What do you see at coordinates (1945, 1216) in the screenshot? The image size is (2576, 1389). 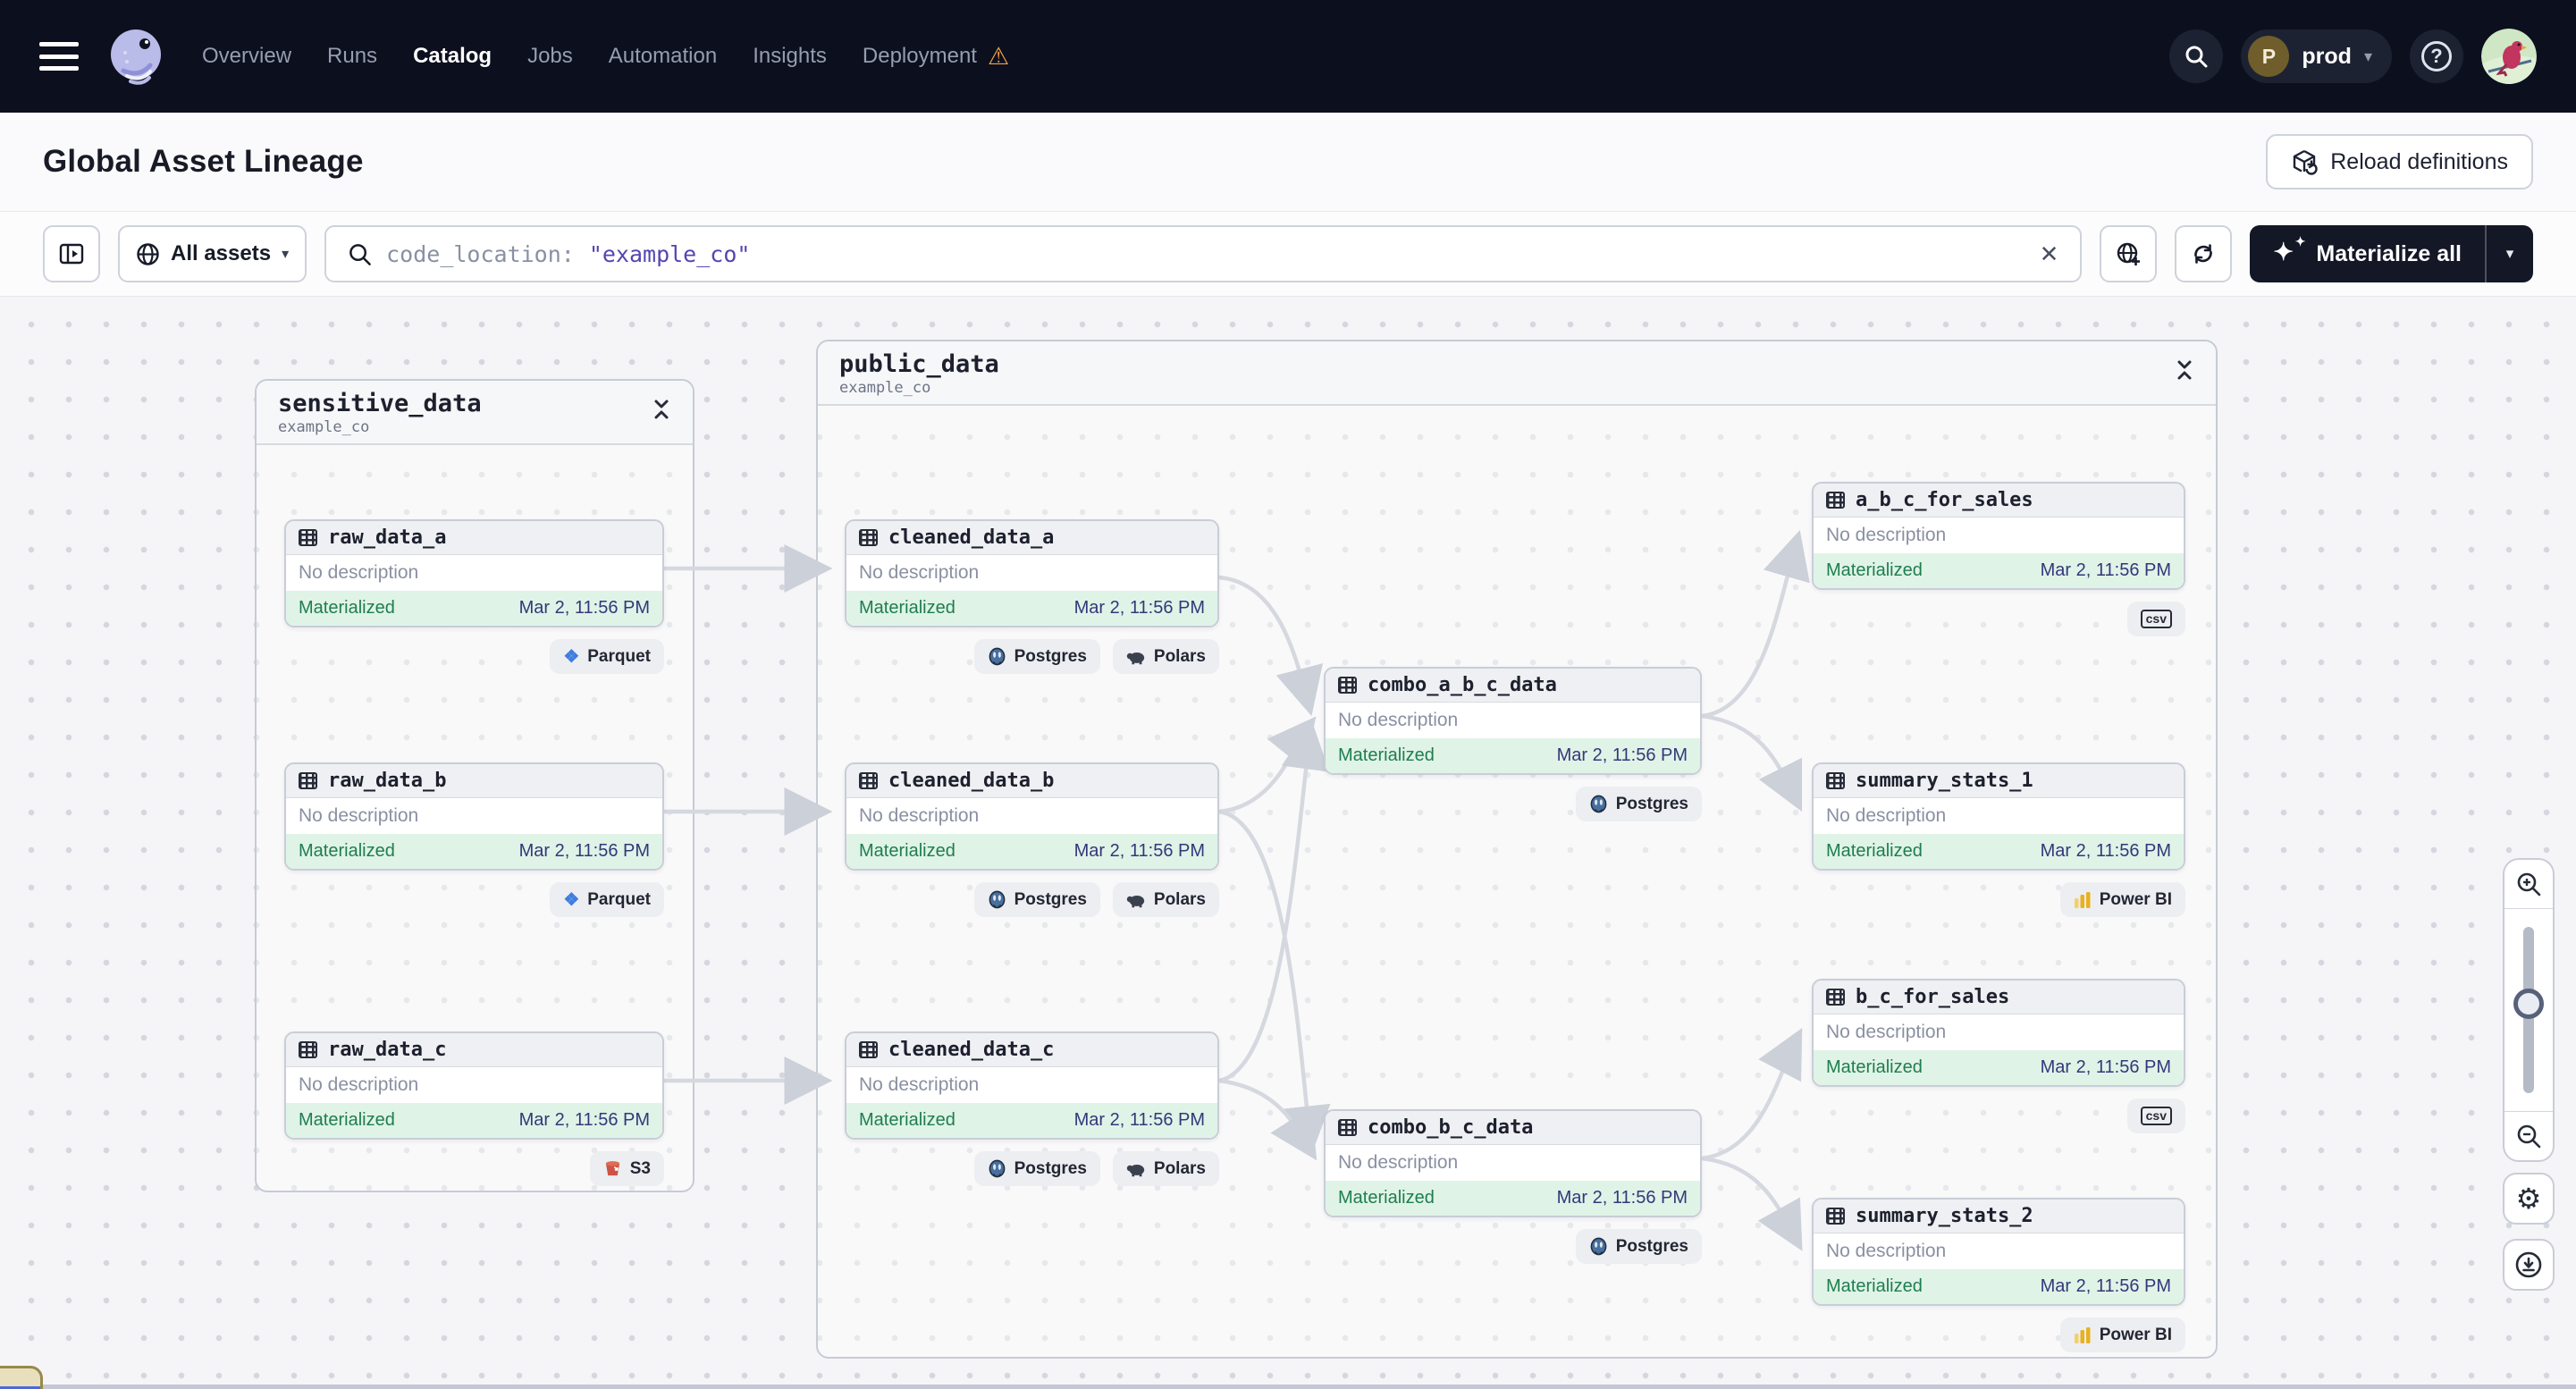 I see `asset-name: summary_stats_2` at bounding box center [1945, 1216].